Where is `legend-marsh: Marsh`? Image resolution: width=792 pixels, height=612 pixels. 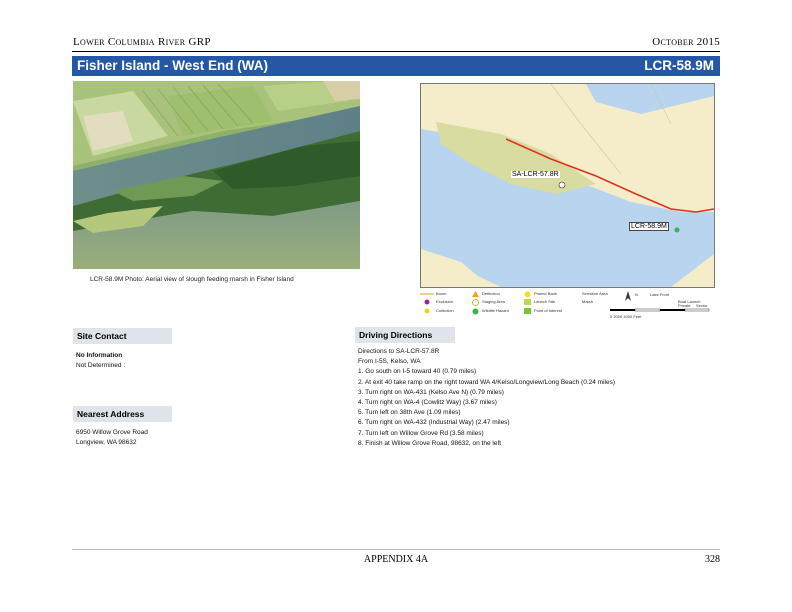
legend-marsh: Marsh is located at coordinates (588, 301).